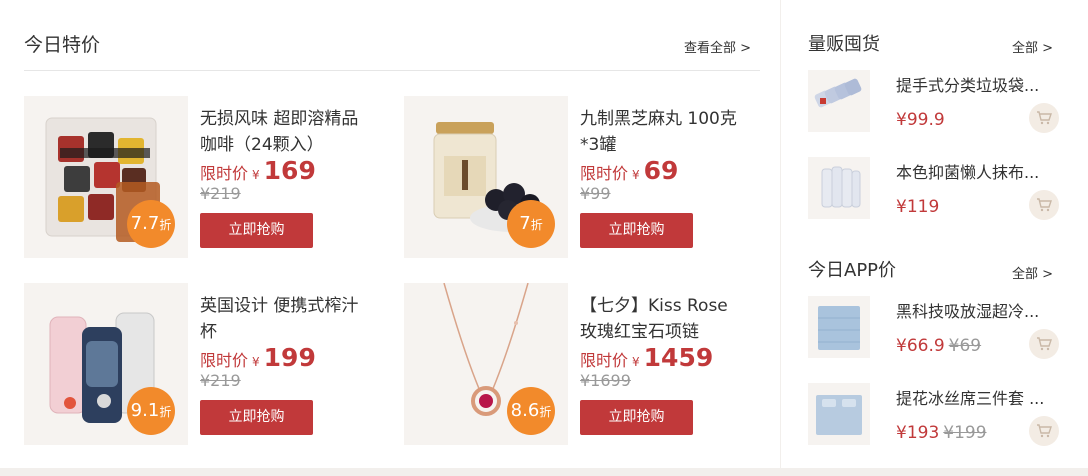  I want to click on discount-badge: 7折, so click(531, 224).